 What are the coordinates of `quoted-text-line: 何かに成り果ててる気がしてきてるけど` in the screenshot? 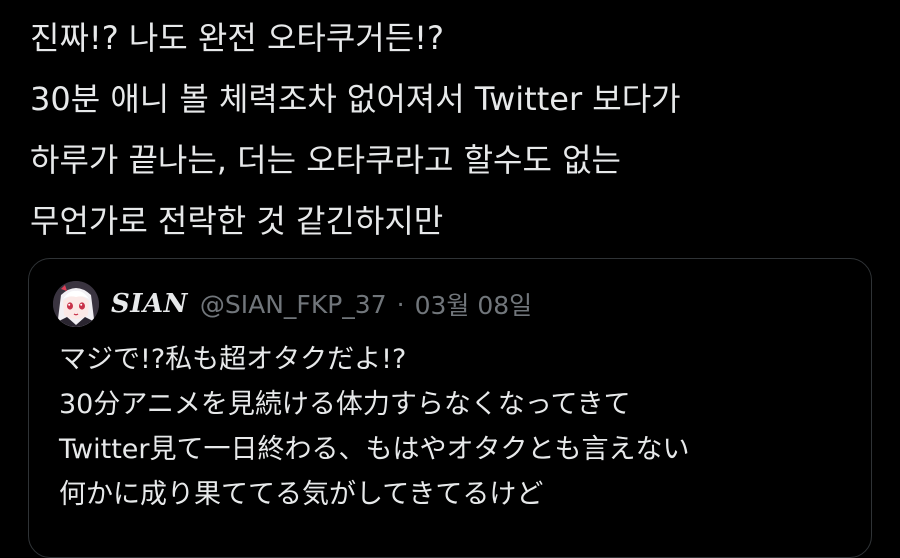 It's located at (301, 494).